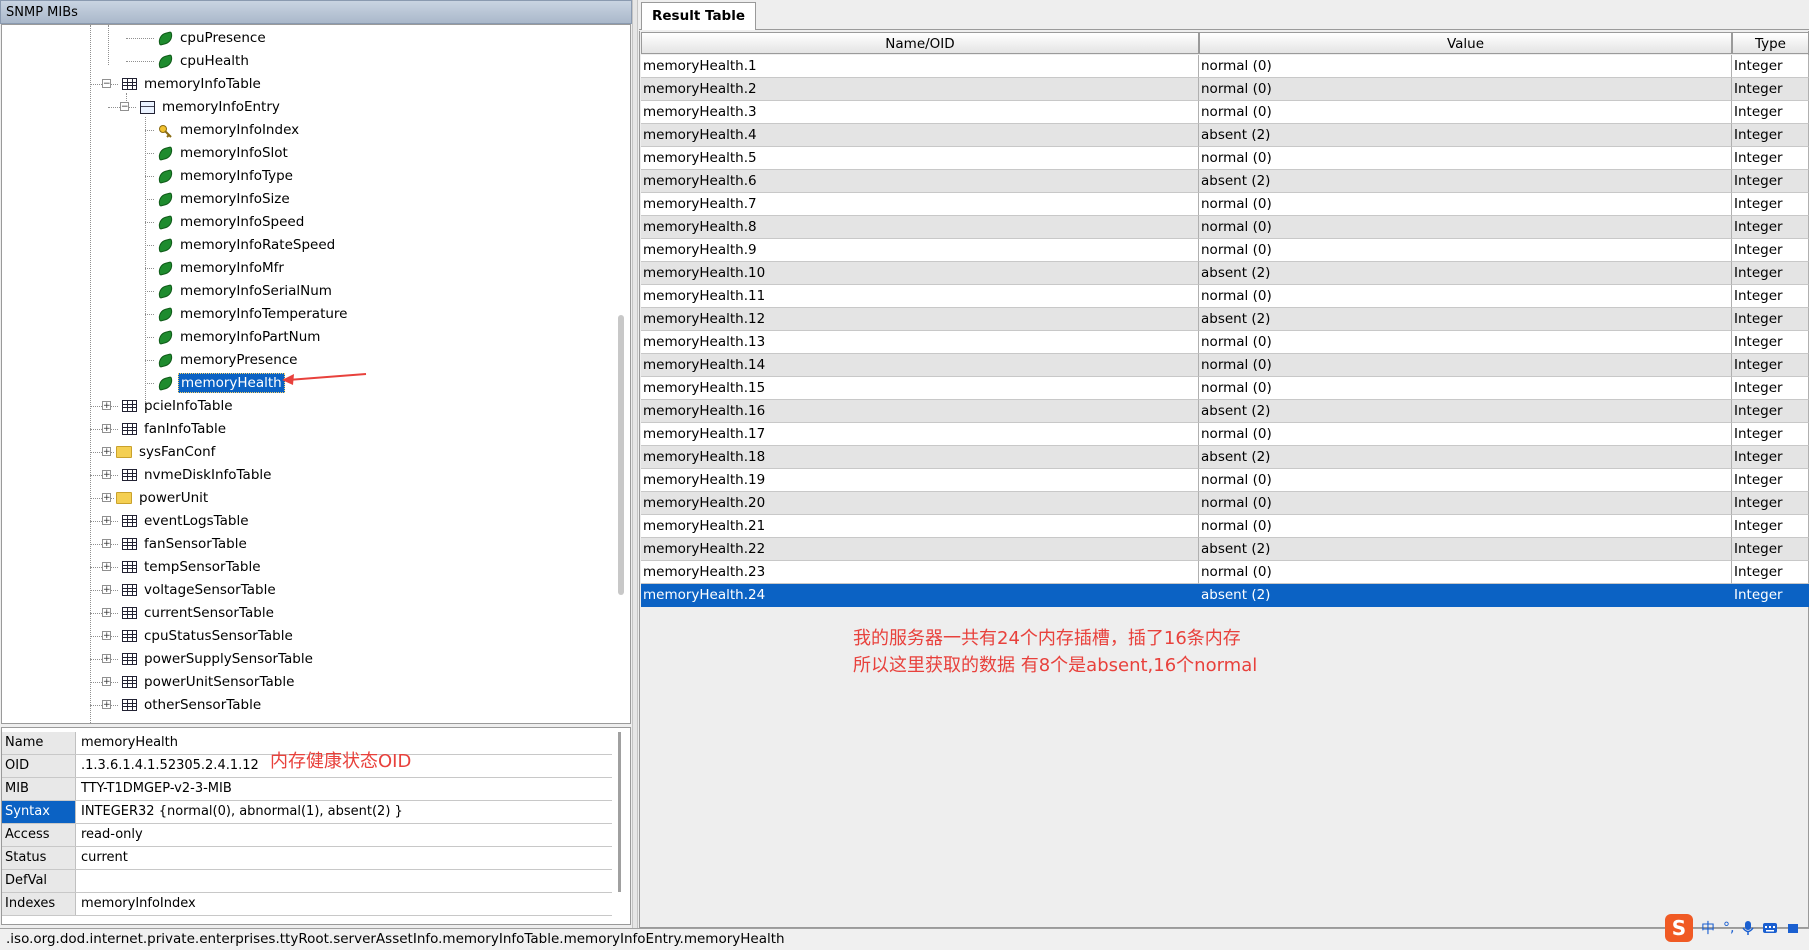 Image resolution: width=1809 pixels, height=950 pixels. Describe the element at coordinates (219, 682) in the screenshot. I see `tree-node-label: powerUnitSensorTable` at that location.